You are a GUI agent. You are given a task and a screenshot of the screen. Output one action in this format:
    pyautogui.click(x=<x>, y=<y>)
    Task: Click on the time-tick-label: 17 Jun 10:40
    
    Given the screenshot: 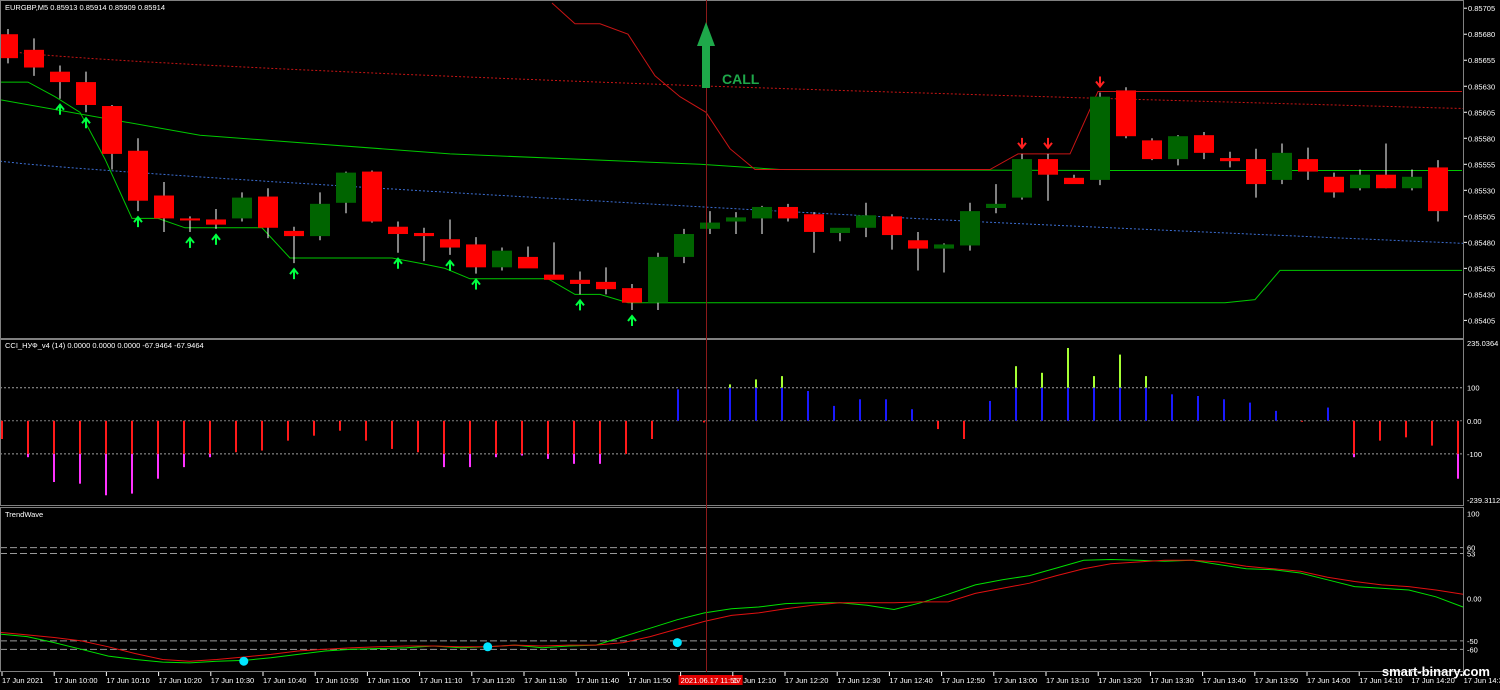 What is the action you would take?
    pyautogui.click(x=284, y=680)
    